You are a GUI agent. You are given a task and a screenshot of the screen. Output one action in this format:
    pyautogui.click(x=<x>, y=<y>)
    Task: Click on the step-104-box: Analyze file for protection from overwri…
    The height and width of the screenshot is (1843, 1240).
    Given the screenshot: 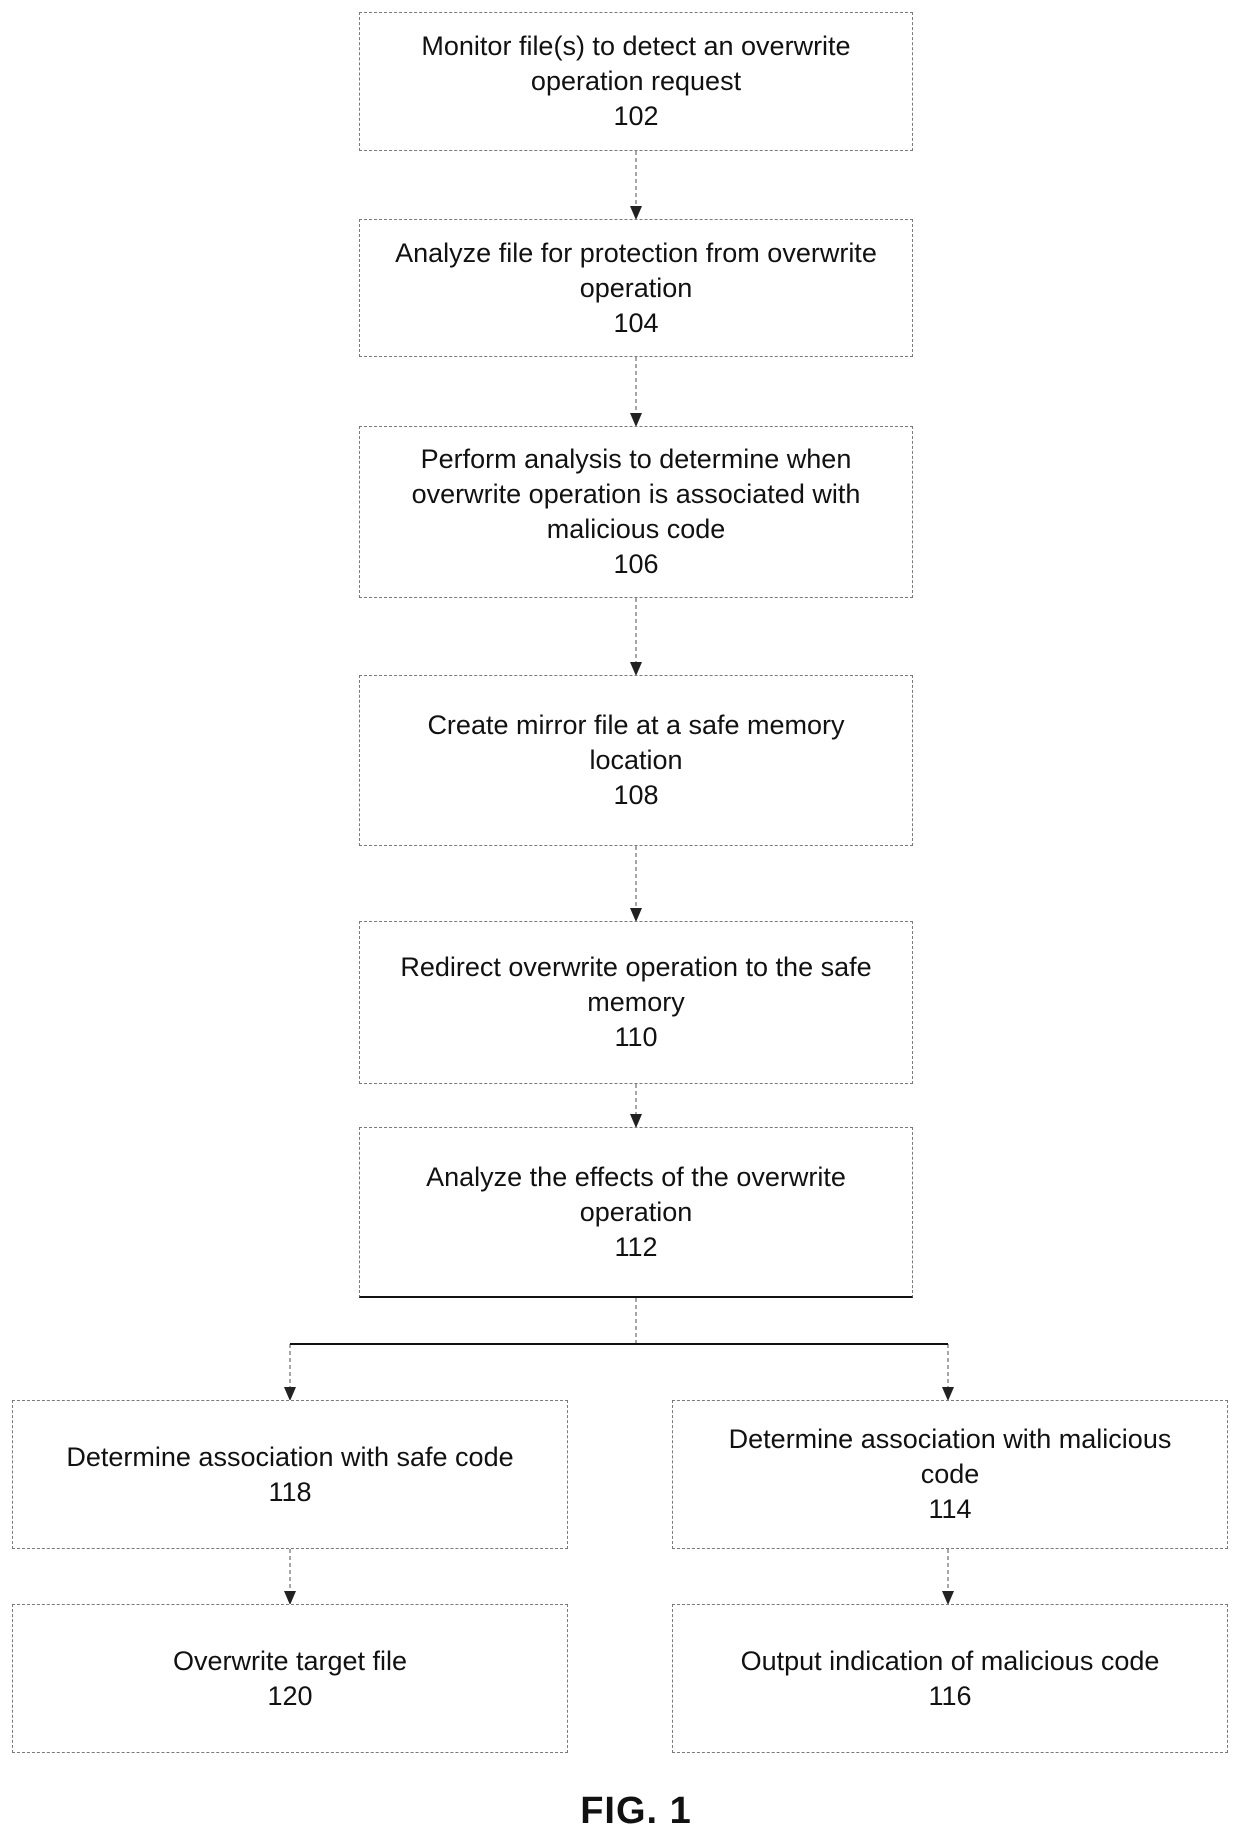 What is the action you would take?
    pyautogui.click(x=636, y=288)
    